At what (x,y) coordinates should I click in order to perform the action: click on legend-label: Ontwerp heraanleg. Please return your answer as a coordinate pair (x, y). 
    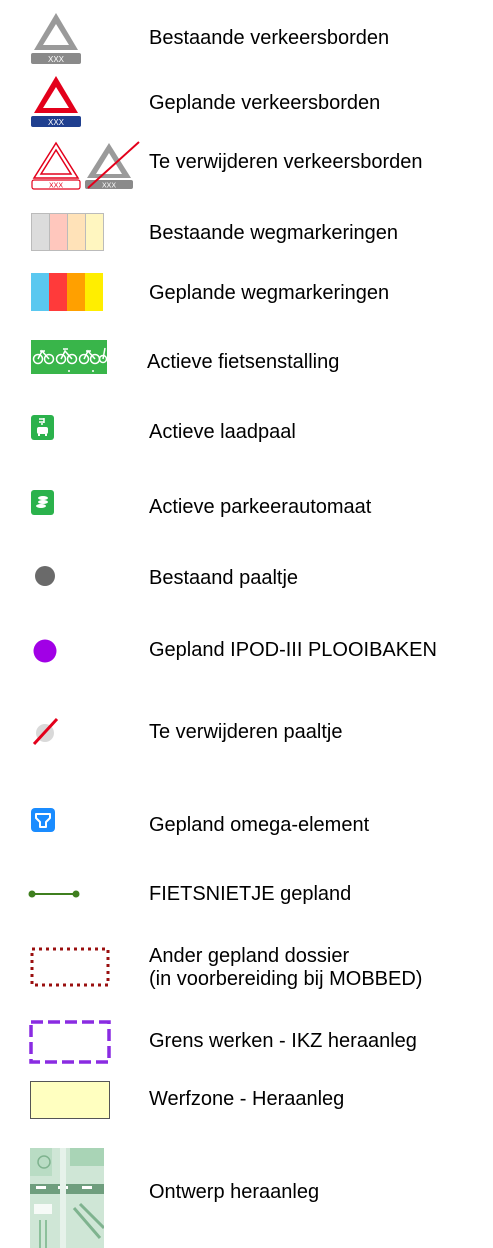
    Looking at the image, I should click on (234, 1192).